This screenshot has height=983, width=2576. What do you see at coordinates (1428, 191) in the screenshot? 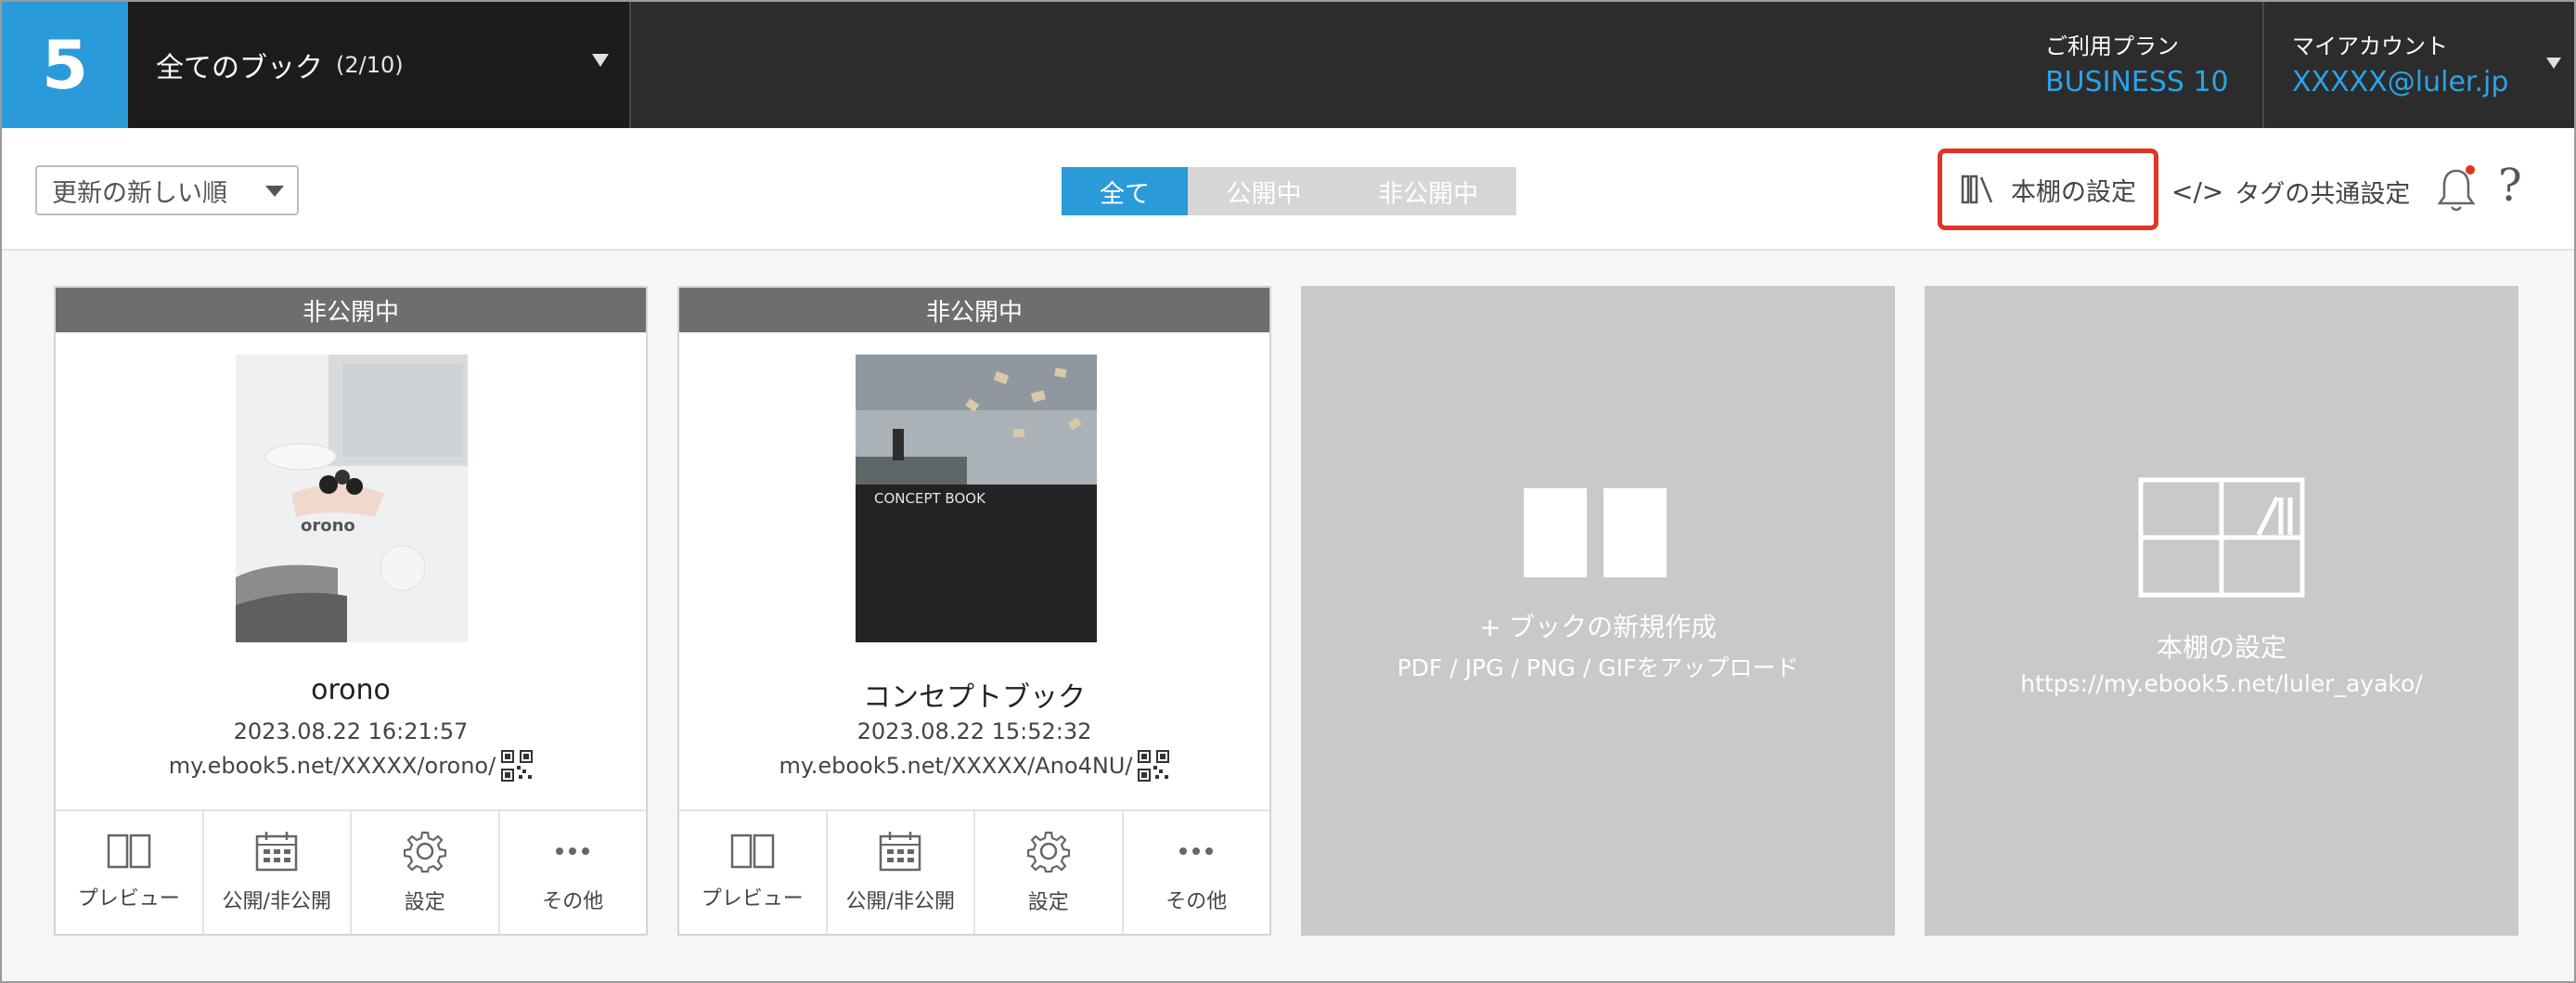
I see `tab-private: 非公開中` at bounding box center [1428, 191].